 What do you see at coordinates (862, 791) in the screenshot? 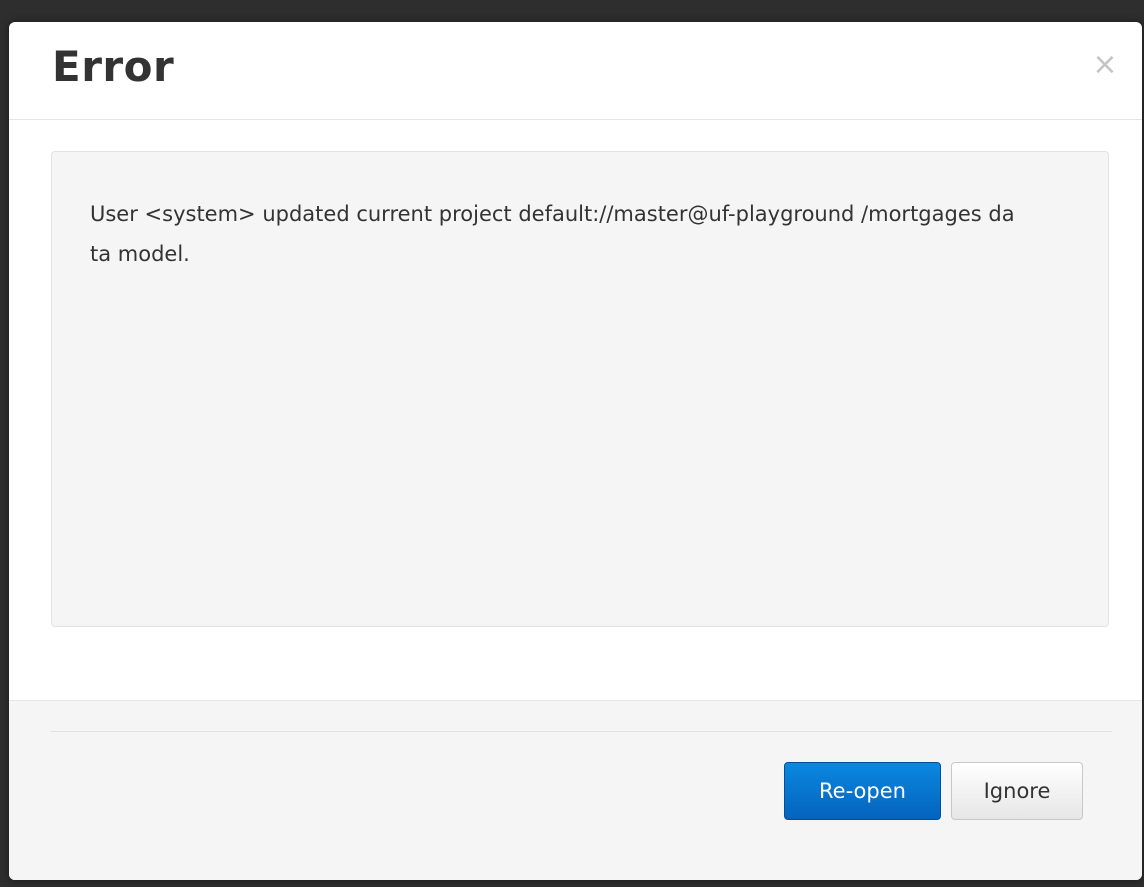
I see `reopen-button: Re-open` at bounding box center [862, 791].